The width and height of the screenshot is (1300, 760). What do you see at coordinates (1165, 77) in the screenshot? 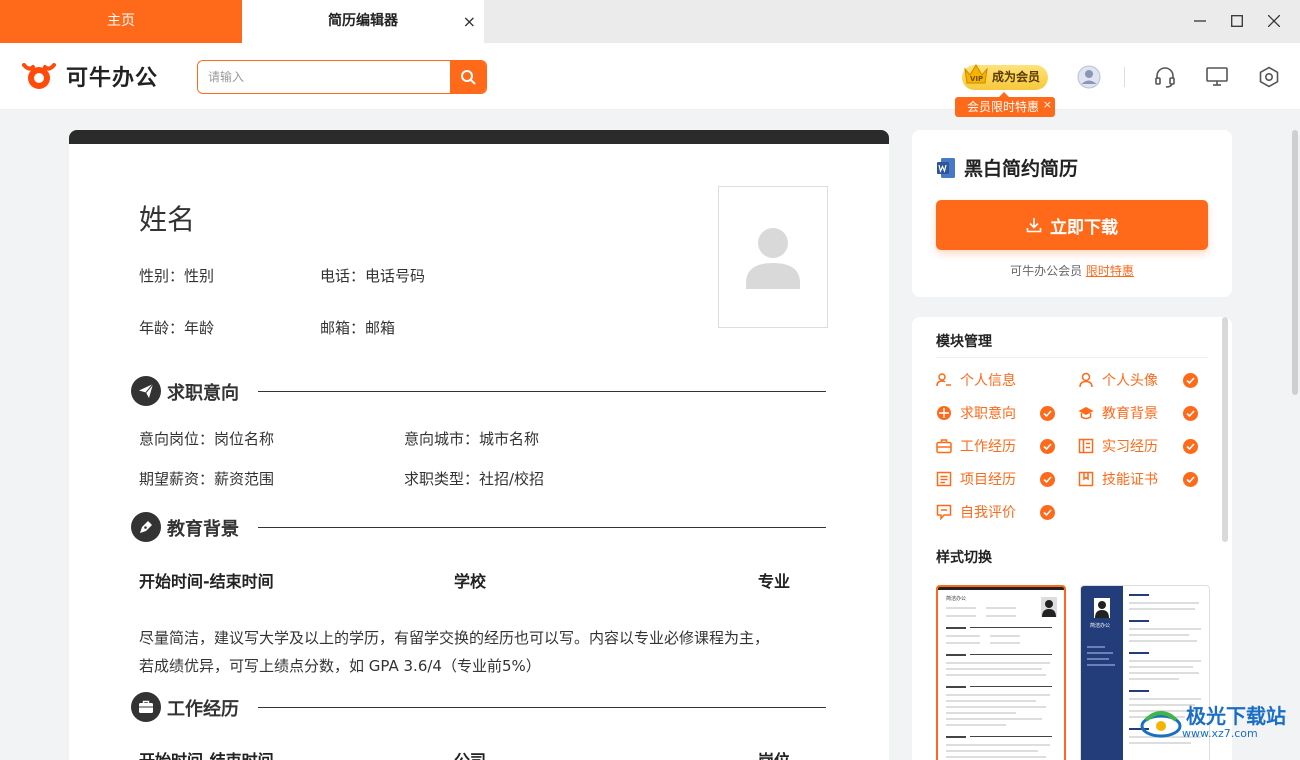
I see `headset-icon` at bounding box center [1165, 77].